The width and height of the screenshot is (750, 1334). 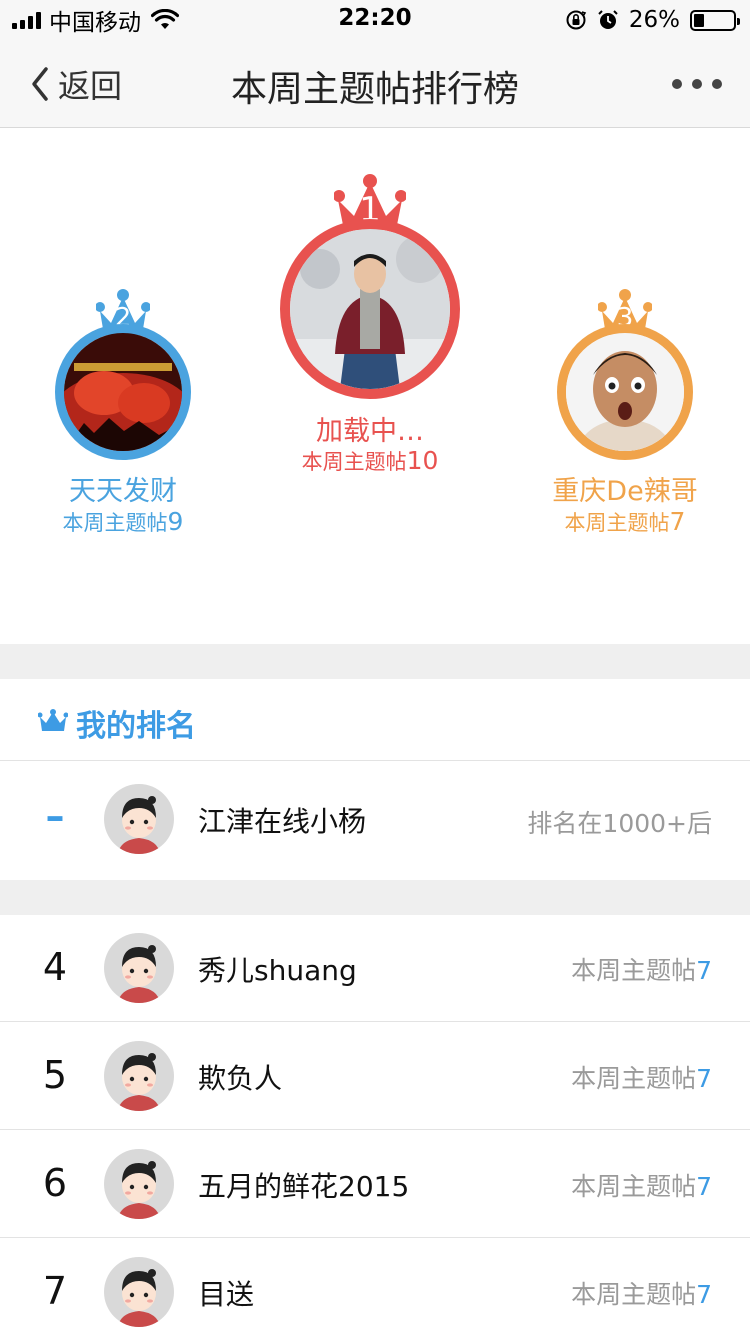 I want to click on count-value: 10, so click(x=422, y=460).